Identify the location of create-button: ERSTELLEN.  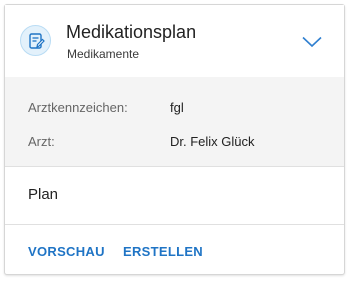
(163, 251).